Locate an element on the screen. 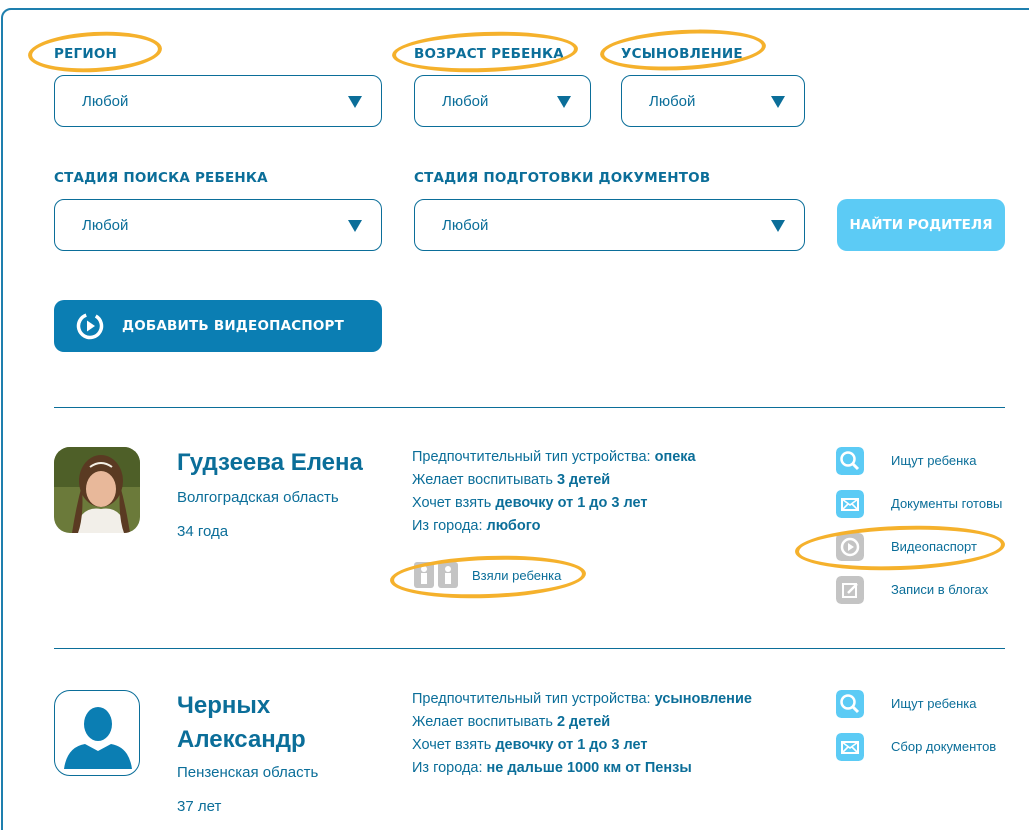 Image resolution: width=1029 pixels, height=830 pixels. parent-region: Волгоградская область is located at coordinates (258, 497).